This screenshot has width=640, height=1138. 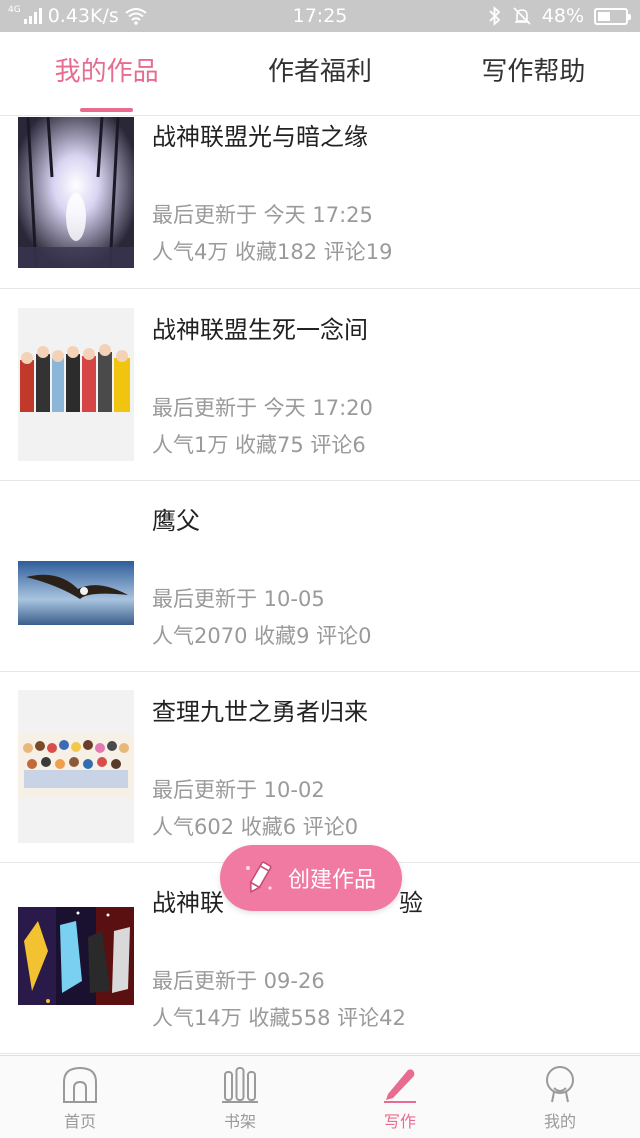 What do you see at coordinates (80, 1084) in the screenshot?
I see `home-icon` at bounding box center [80, 1084].